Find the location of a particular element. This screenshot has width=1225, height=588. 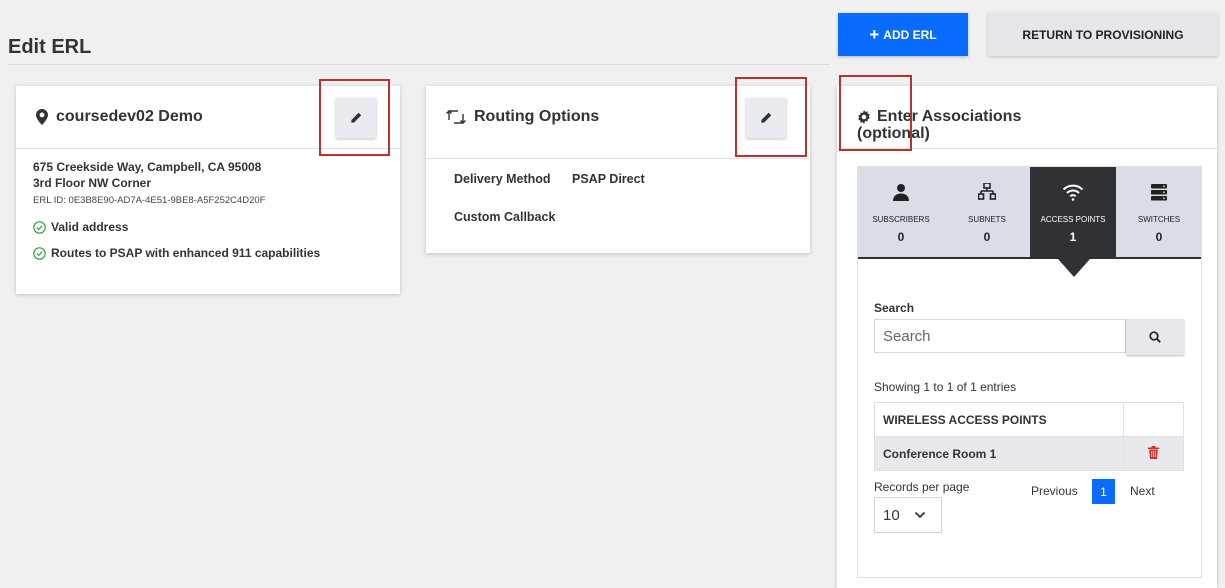

search-button is located at coordinates (1155, 337).